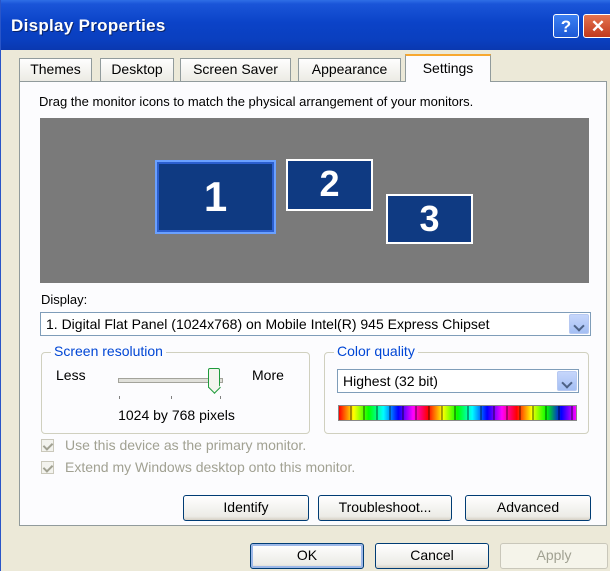 Image resolution: width=610 pixels, height=571 pixels. I want to click on identify-button: Identify, so click(246, 508).